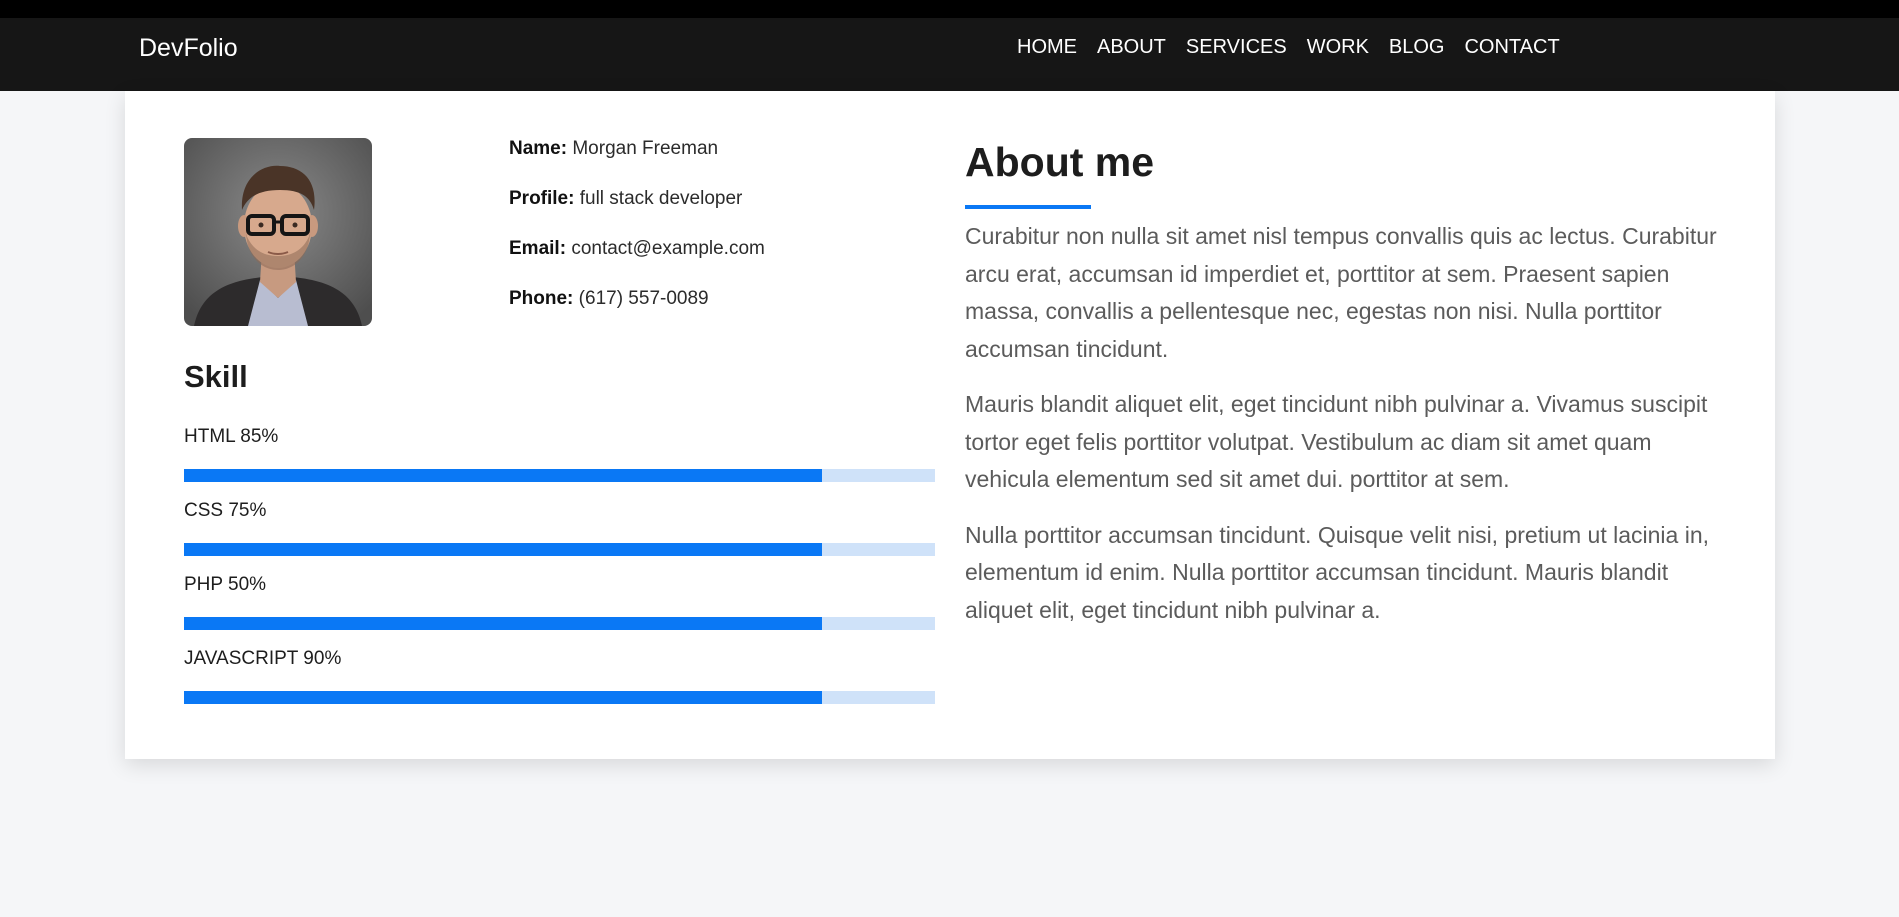 Image resolution: width=1899 pixels, height=917 pixels. I want to click on skill-label: HTML 85%, so click(231, 436).